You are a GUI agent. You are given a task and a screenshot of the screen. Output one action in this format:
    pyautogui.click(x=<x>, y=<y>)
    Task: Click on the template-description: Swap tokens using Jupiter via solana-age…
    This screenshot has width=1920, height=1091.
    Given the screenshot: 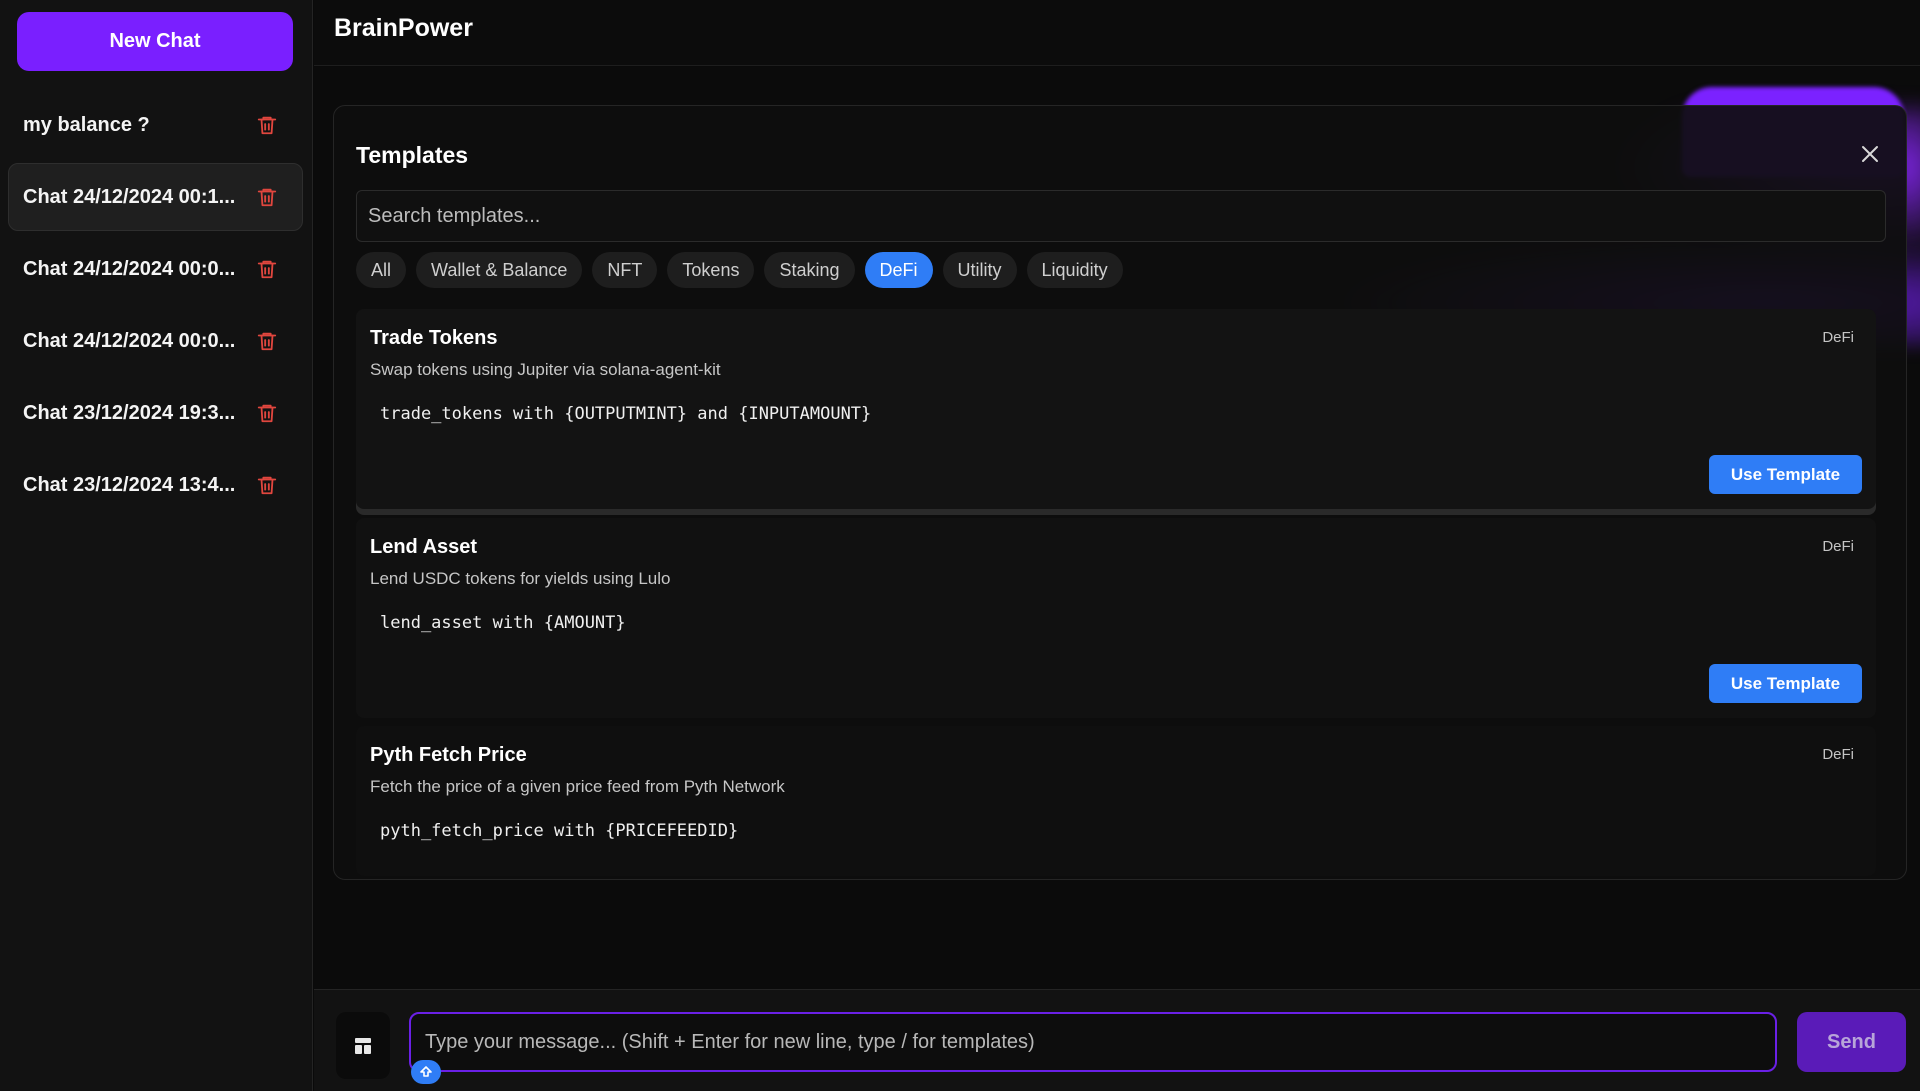 What is the action you would take?
    pyautogui.click(x=545, y=369)
    